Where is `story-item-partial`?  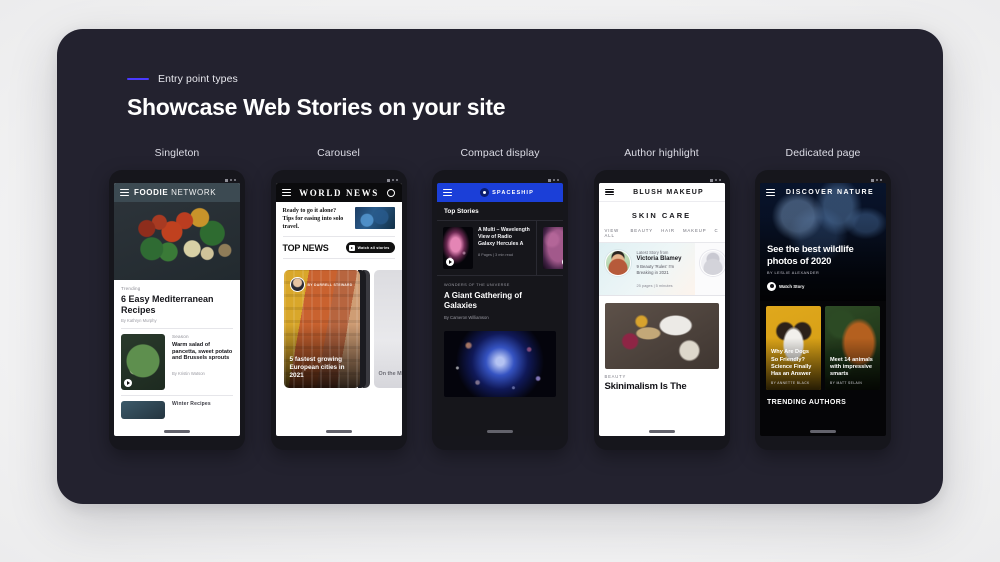 story-item-partial is located at coordinates (550, 248).